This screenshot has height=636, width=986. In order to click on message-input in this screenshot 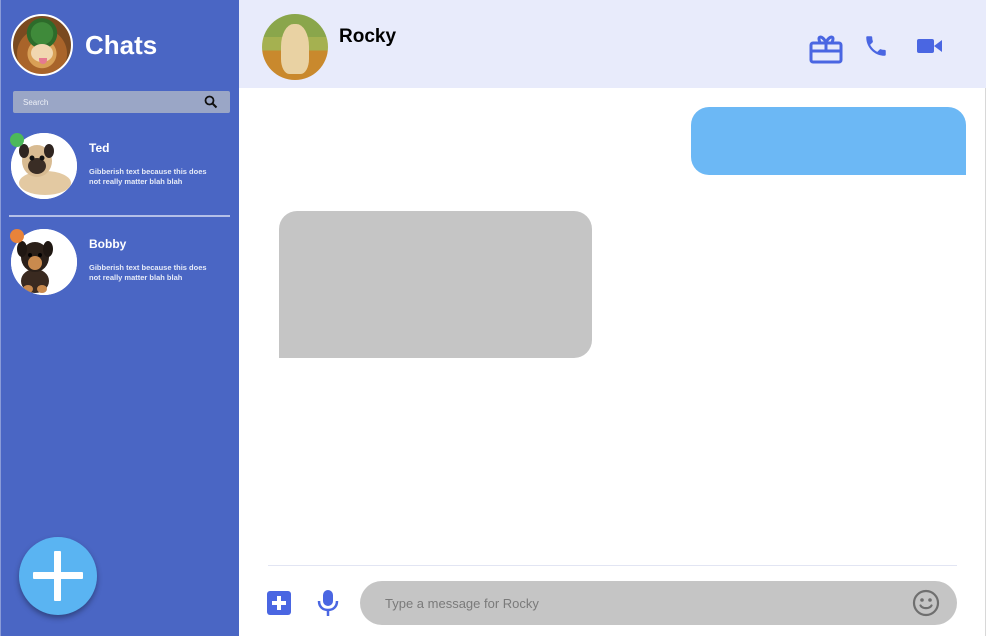, I will do `click(658, 603)`.